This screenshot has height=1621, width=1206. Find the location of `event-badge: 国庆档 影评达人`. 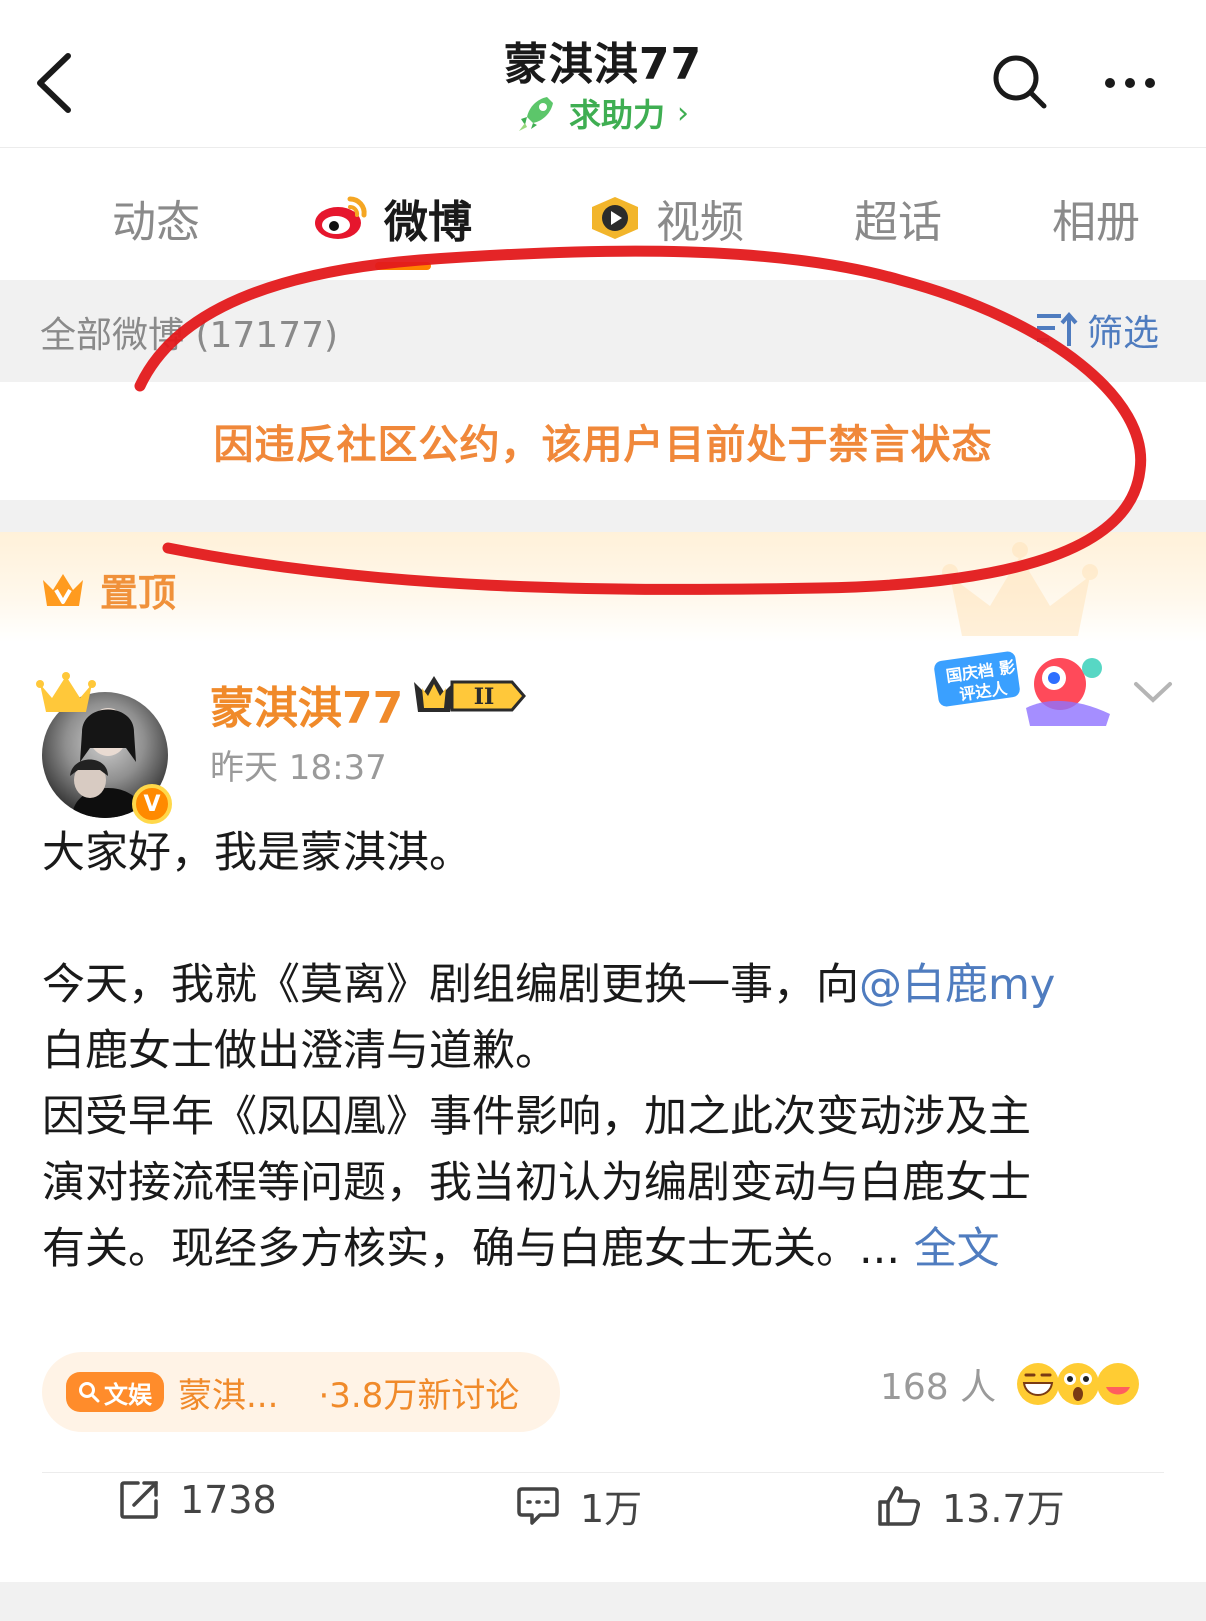

event-badge: 国庆档 影评达人 is located at coordinates (1025, 688).